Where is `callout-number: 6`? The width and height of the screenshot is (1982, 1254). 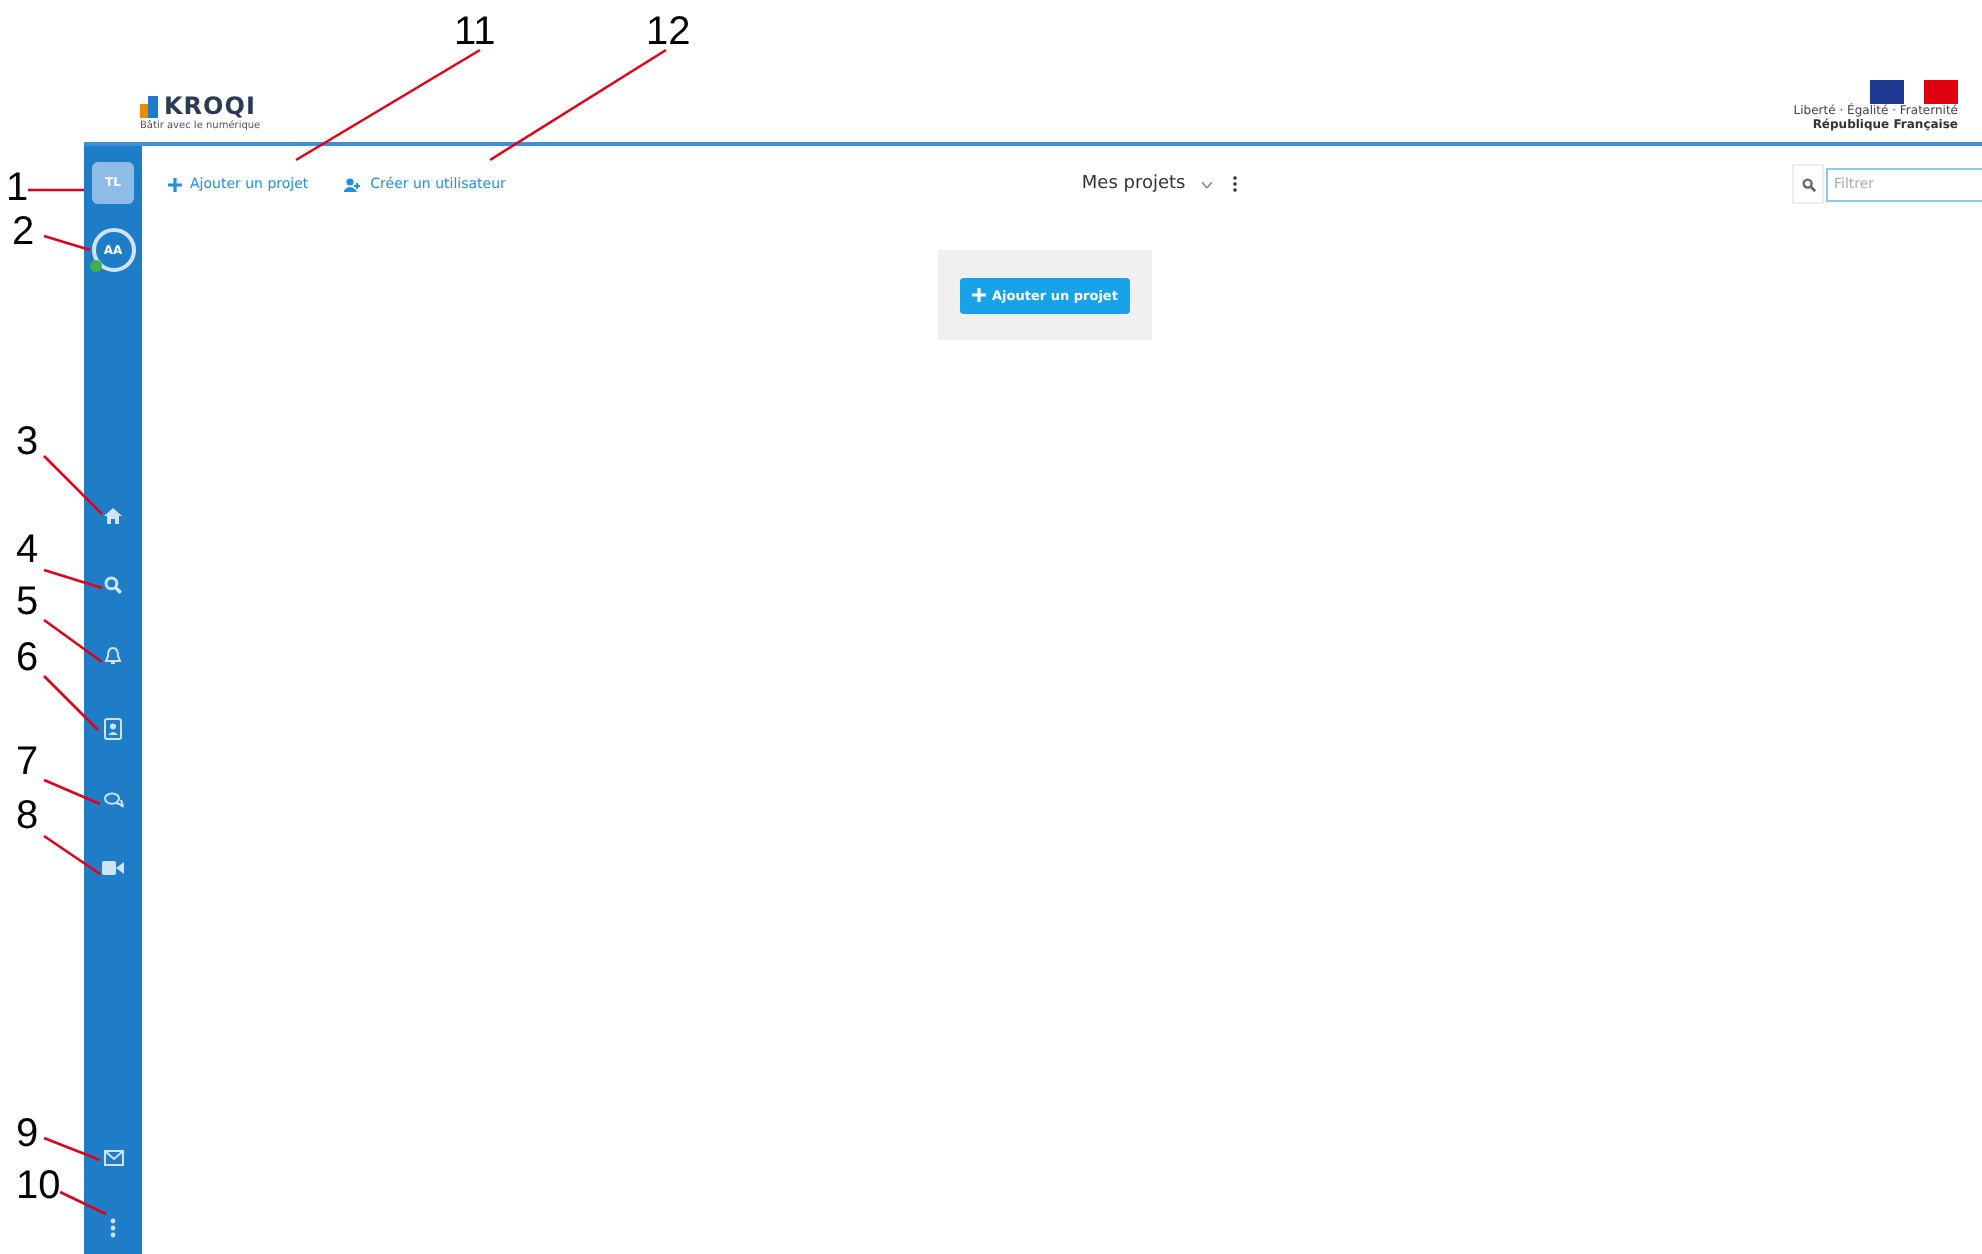 callout-number: 6 is located at coordinates (27, 658).